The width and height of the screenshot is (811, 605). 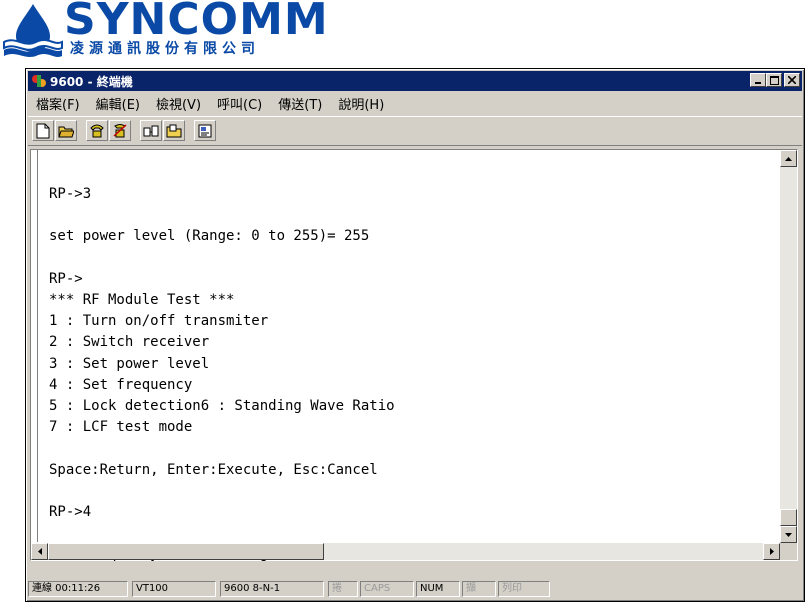 What do you see at coordinates (788, 346) in the screenshot?
I see `vertical-scrollbar` at bounding box center [788, 346].